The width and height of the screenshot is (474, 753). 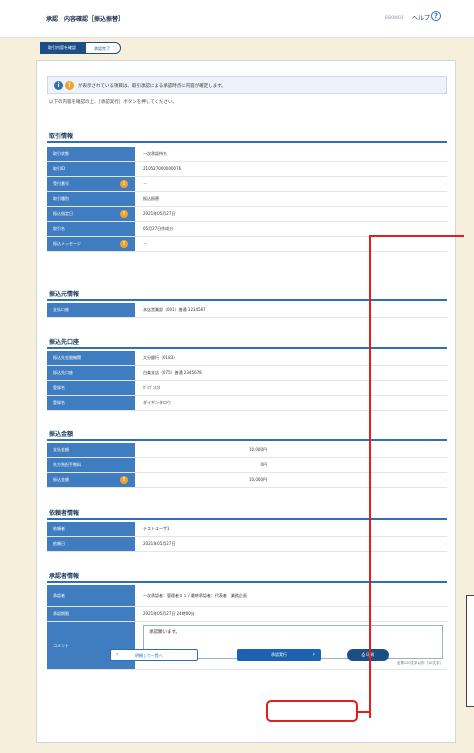 What do you see at coordinates (247, 358) in the screenshot?
I see `table-row: 振込先金融機関 大分銀行（0183）` at bounding box center [247, 358].